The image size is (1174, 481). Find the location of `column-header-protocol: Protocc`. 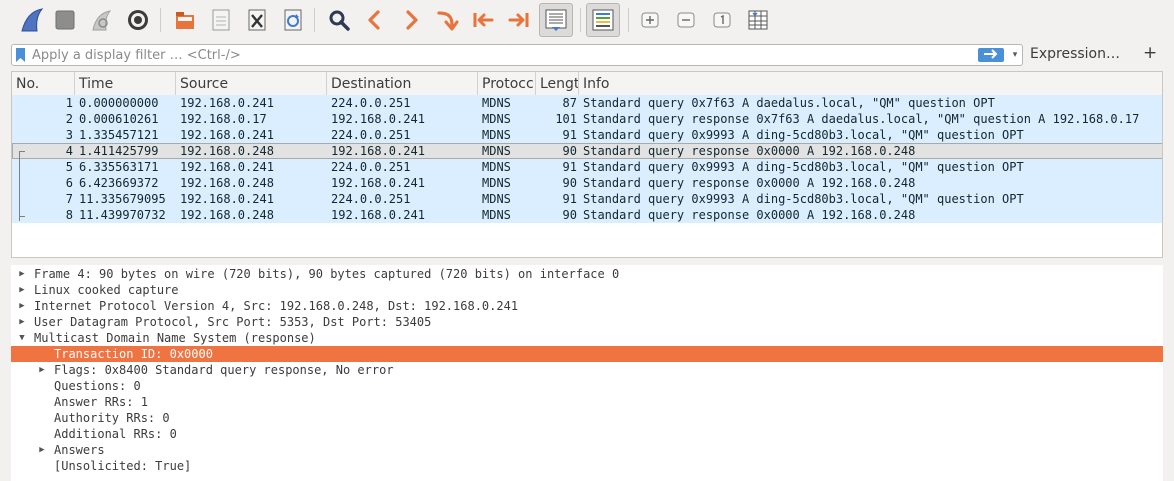

column-header-protocol: Protocc is located at coordinates (507, 83).